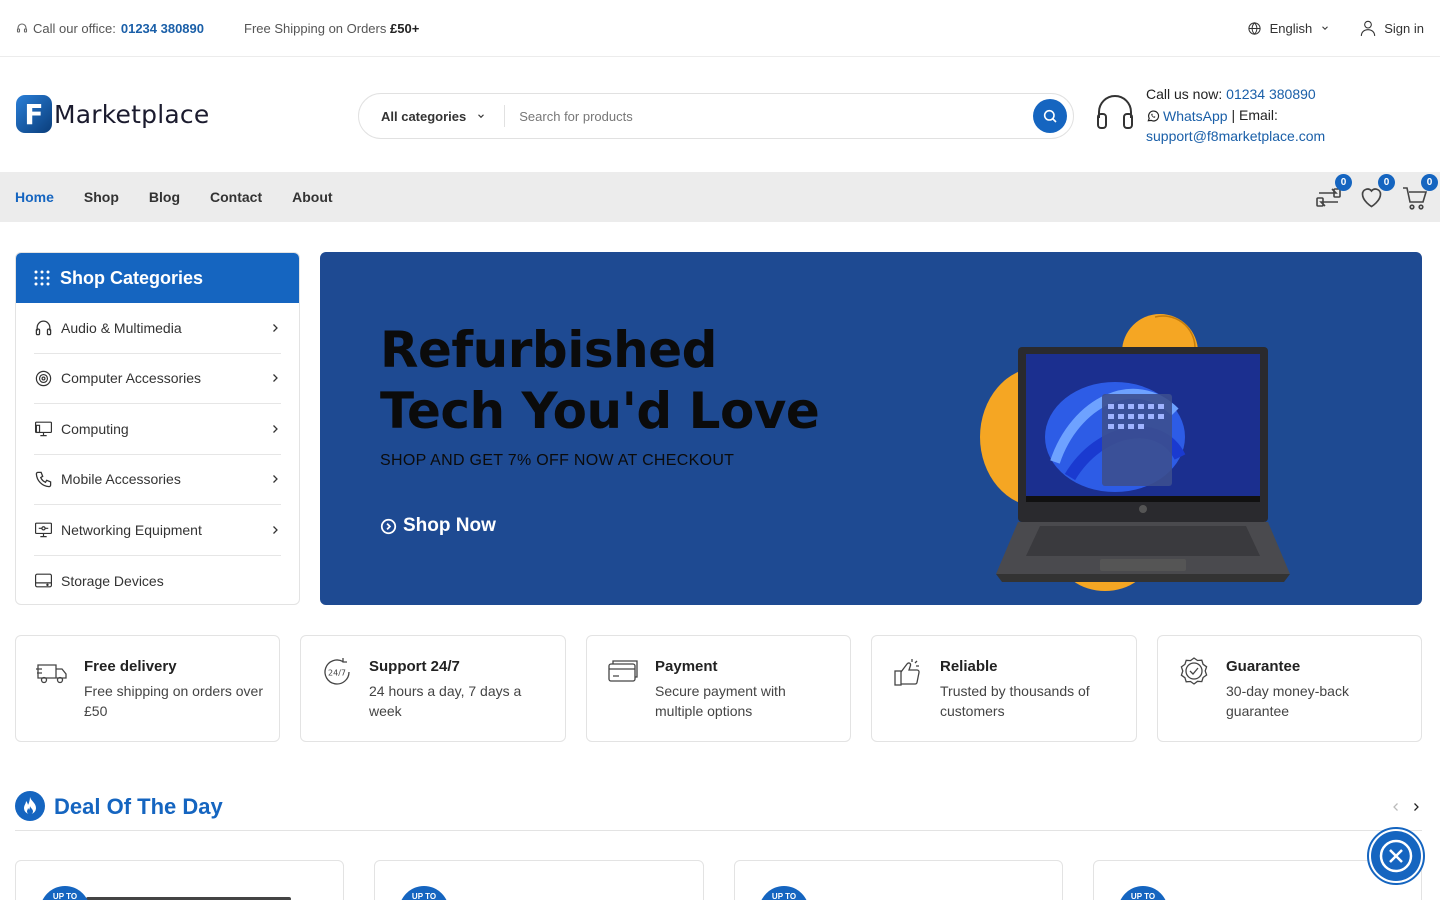 This screenshot has height=900, width=1440. Describe the element at coordinates (1419, 192) in the screenshot. I see `cart-button: 0` at that location.